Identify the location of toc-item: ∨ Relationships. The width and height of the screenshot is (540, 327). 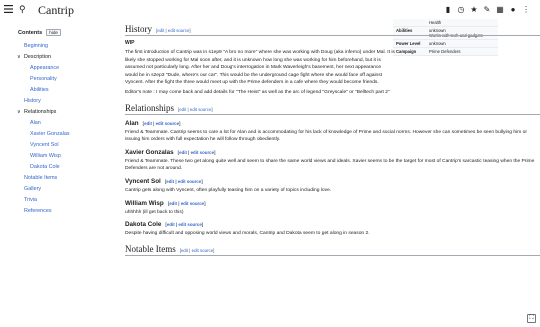
(62, 112).